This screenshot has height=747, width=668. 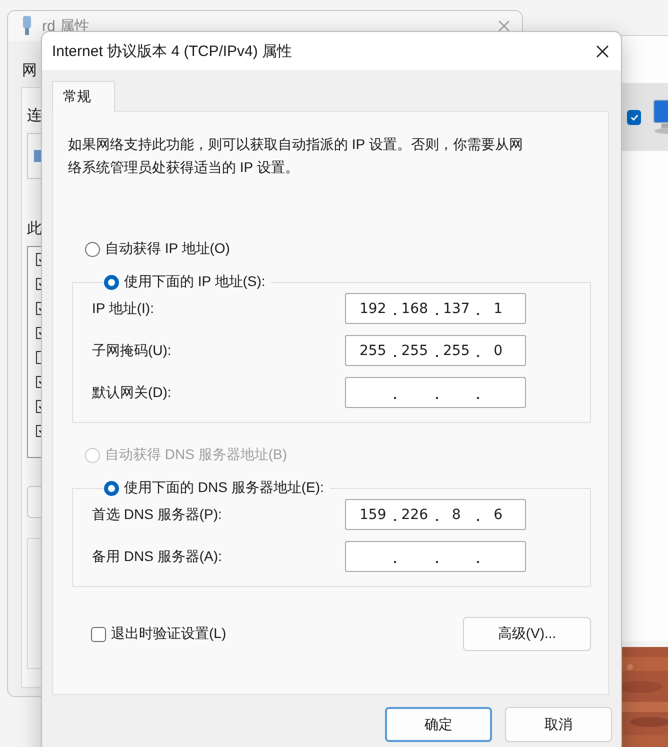 I want to click on ok-button: 确定, so click(x=438, y=724).